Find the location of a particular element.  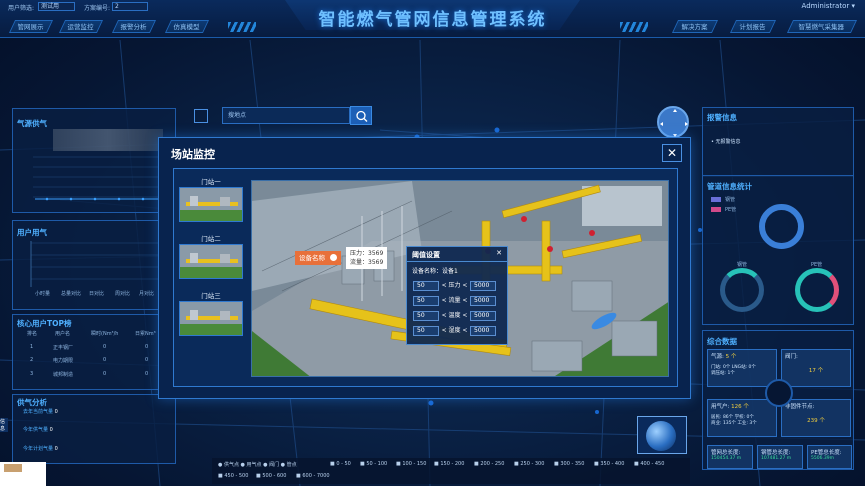

analysis-value: 0 is located at coordinates (51, 430).